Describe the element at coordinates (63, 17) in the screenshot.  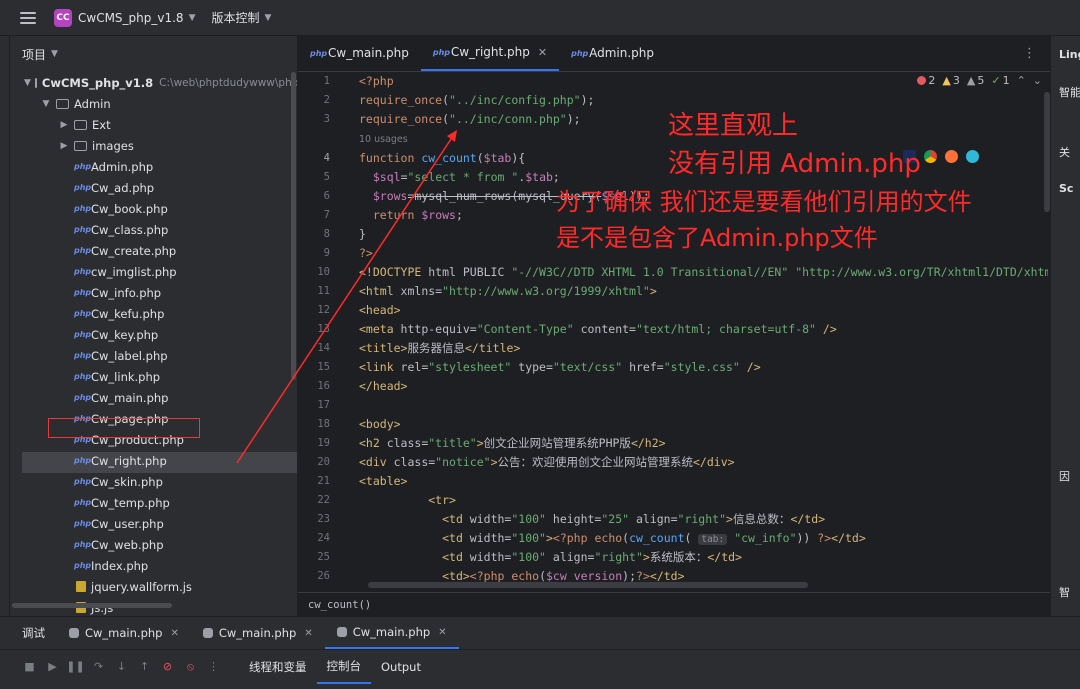
I see `project-badge: CC` at that location.